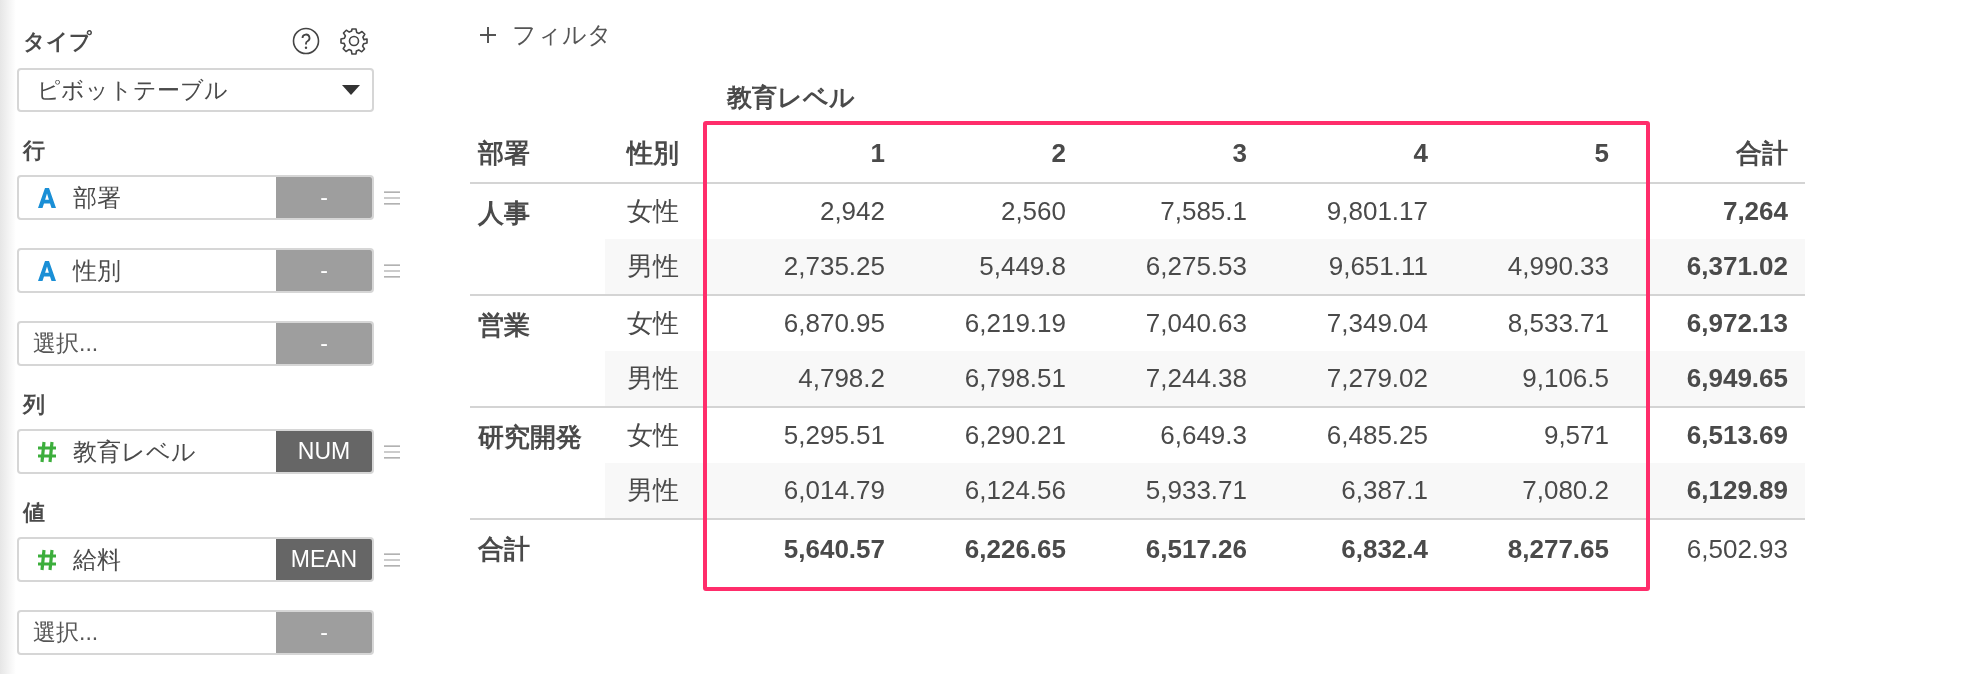 This screenshot has height=674, width=1982. Describe the element at coordinates (537, 323) in the screenshot. I see `row-group-label: 営業` at that location.